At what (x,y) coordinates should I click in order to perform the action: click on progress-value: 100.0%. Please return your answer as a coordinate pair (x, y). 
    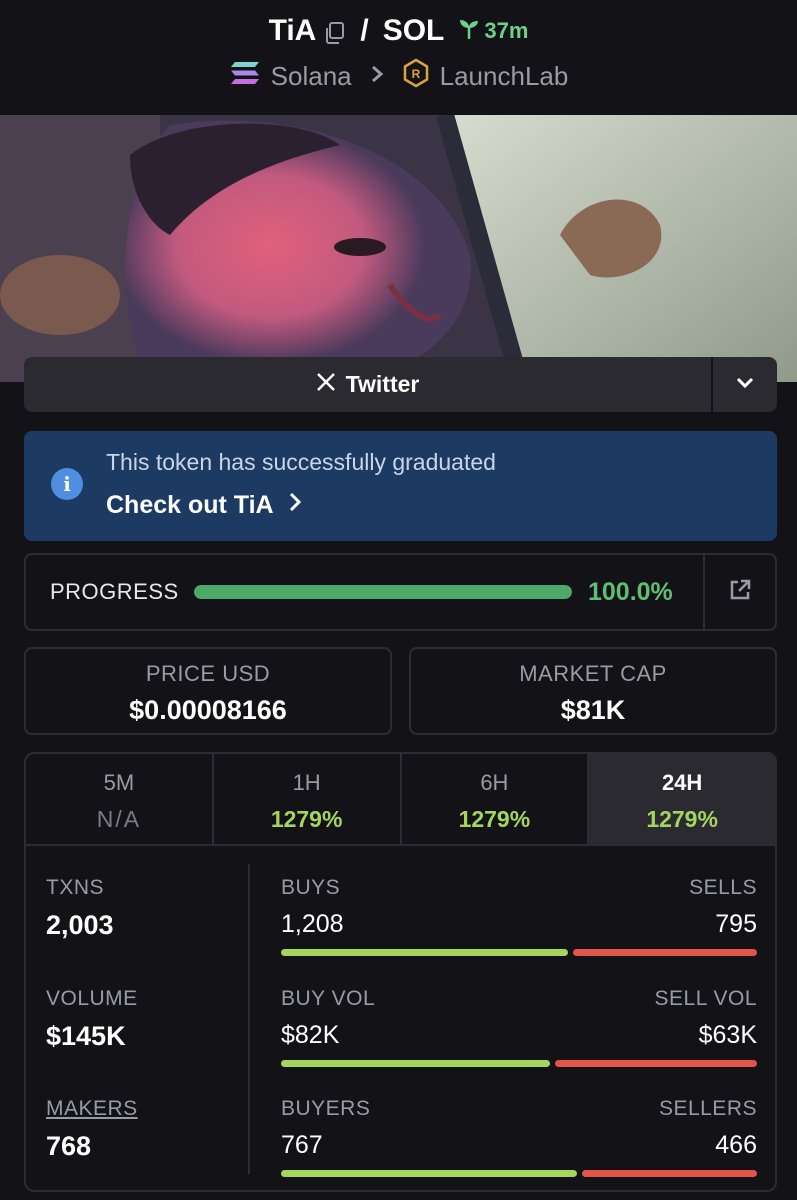
    Looking at the image, I should click on (630, 591).